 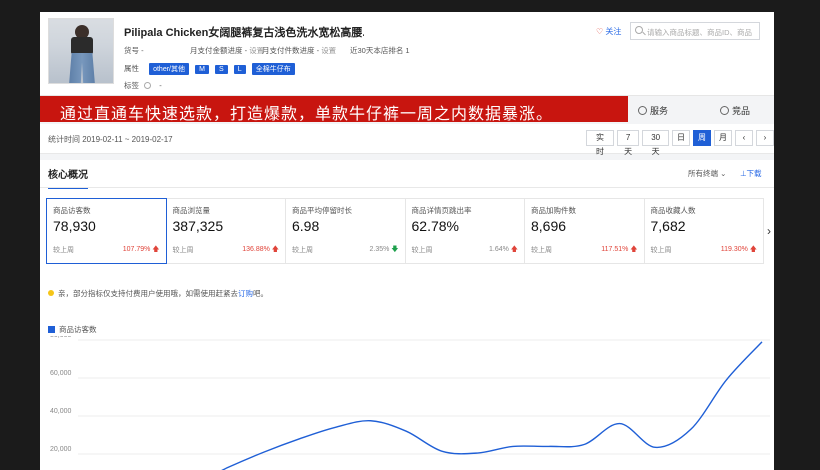 What do you see at coordinates (328, 50) in the screenshot?
I see `pay-items-set-link: 设置` at bounding box center [328, 50].